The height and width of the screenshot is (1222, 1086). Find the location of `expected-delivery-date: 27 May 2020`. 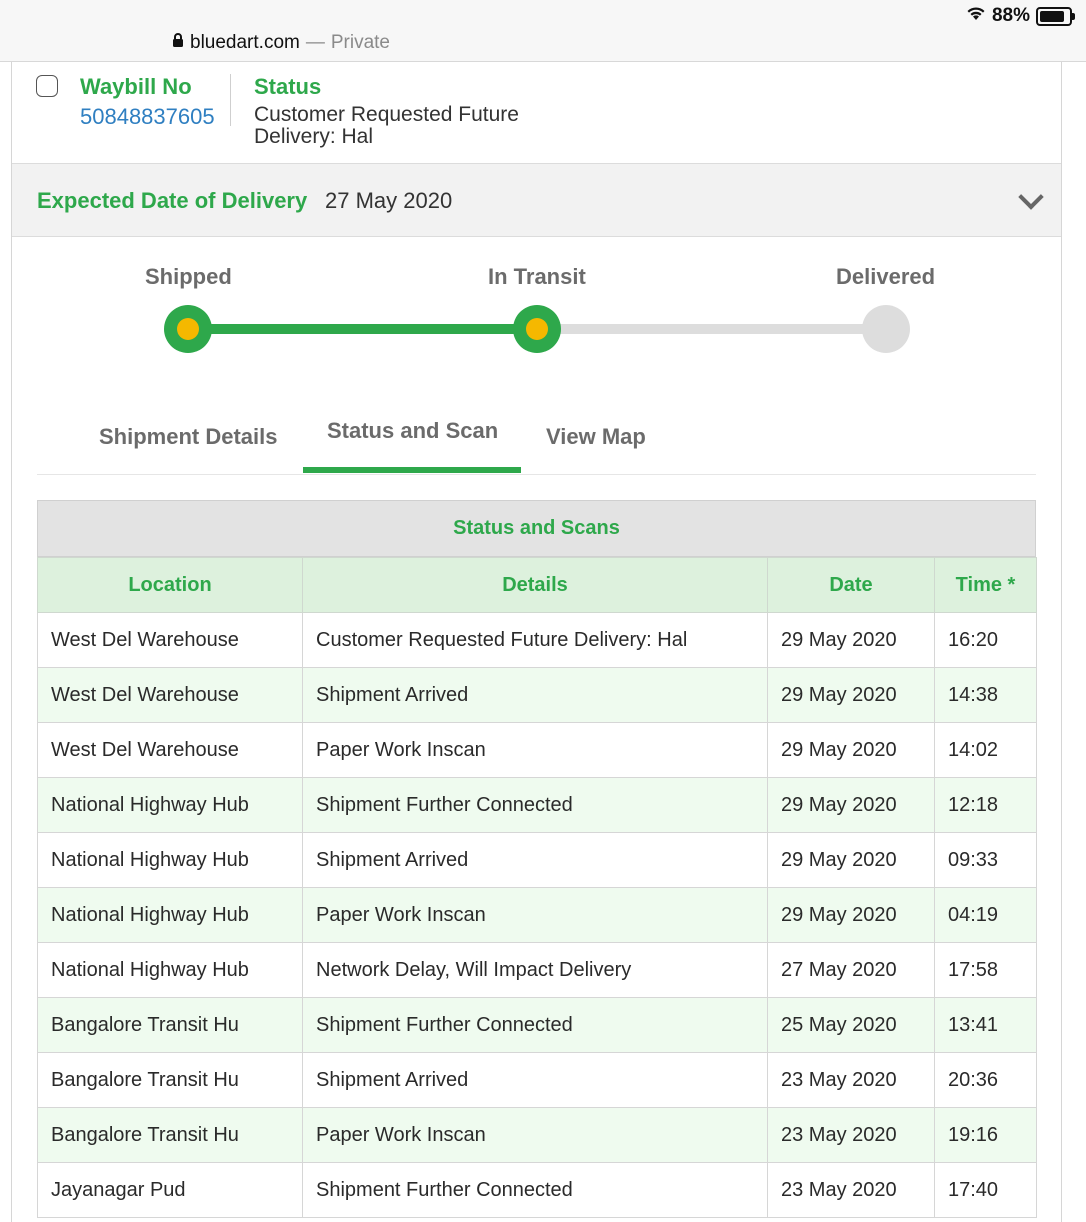

expected-delivery-date: 27 May 2020 is located at coordinates (389, 200).